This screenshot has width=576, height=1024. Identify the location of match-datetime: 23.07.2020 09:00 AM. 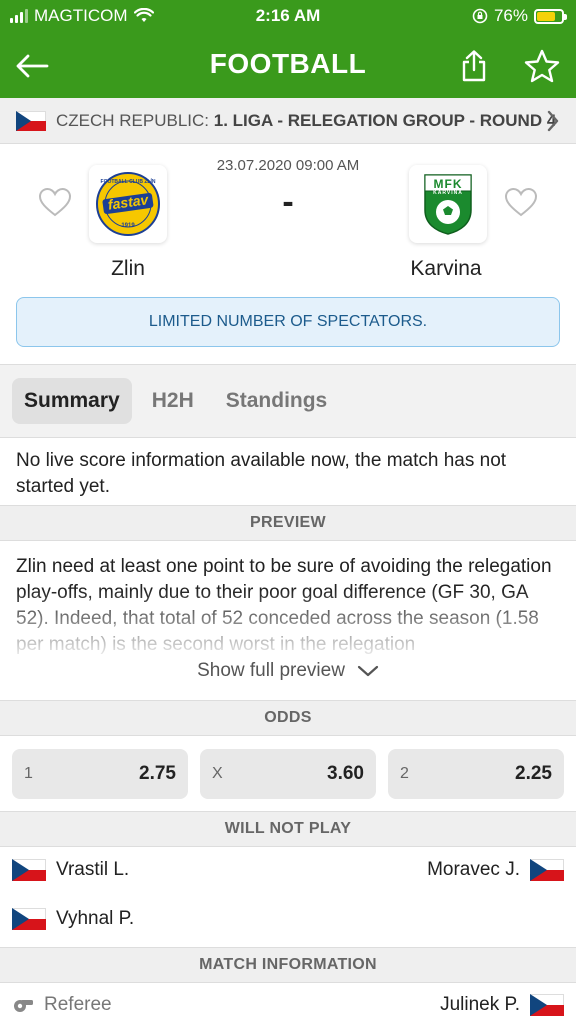
(288, 165).